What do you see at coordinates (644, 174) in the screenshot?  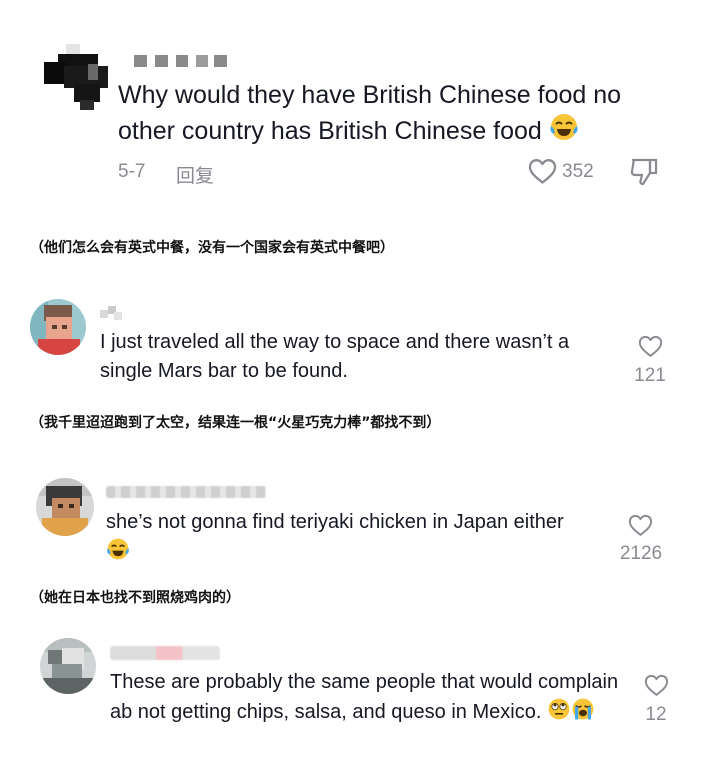 I see `thumbs-down-icon` at bounding box center [644, 174].